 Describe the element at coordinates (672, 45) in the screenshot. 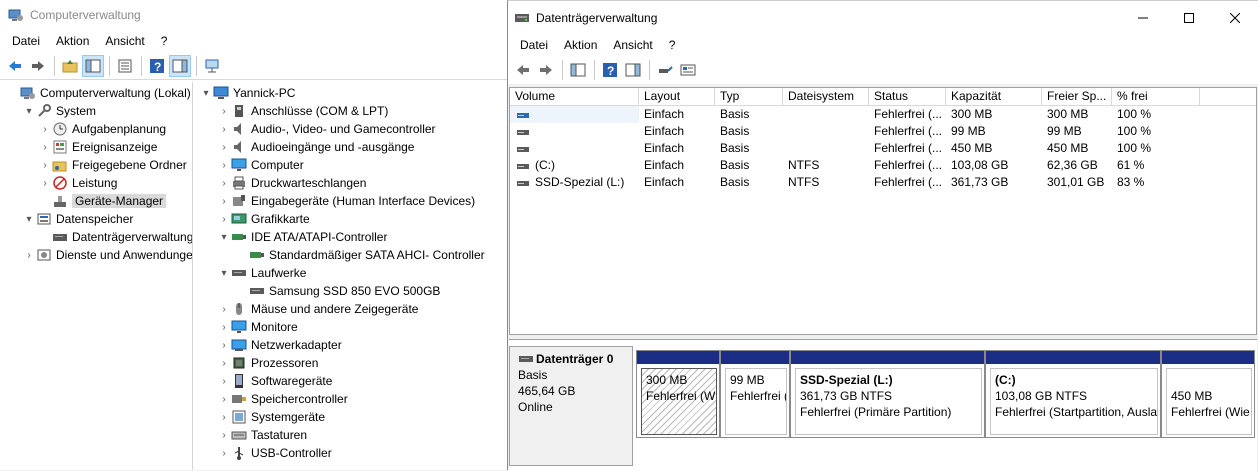

I see `dm-menu-help: ?` at that location.